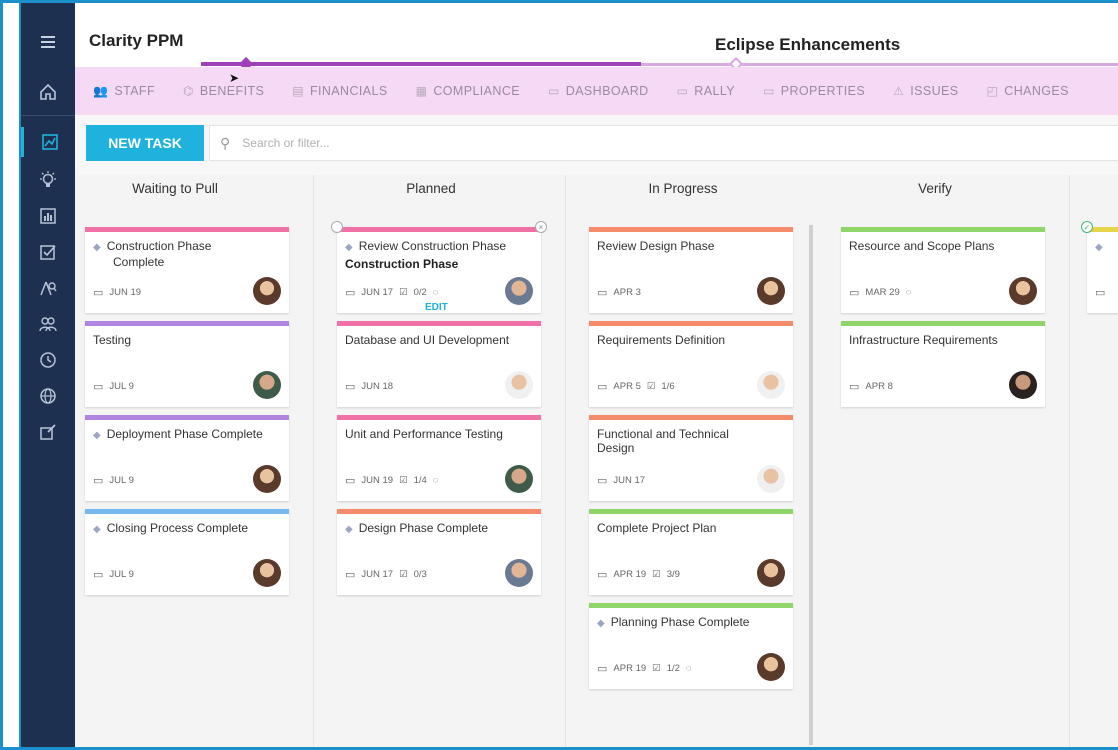 This screenshot has width=1118, height=750. I want to click on person-search-icon, so click(48, 288).